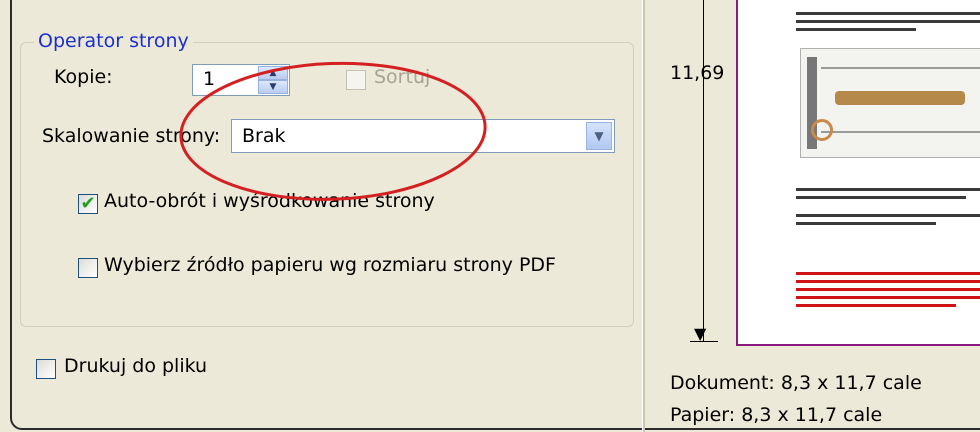 This screenshot has height=432, width=980. I want to click on copies-label: Kopie:, so click(83, 77).